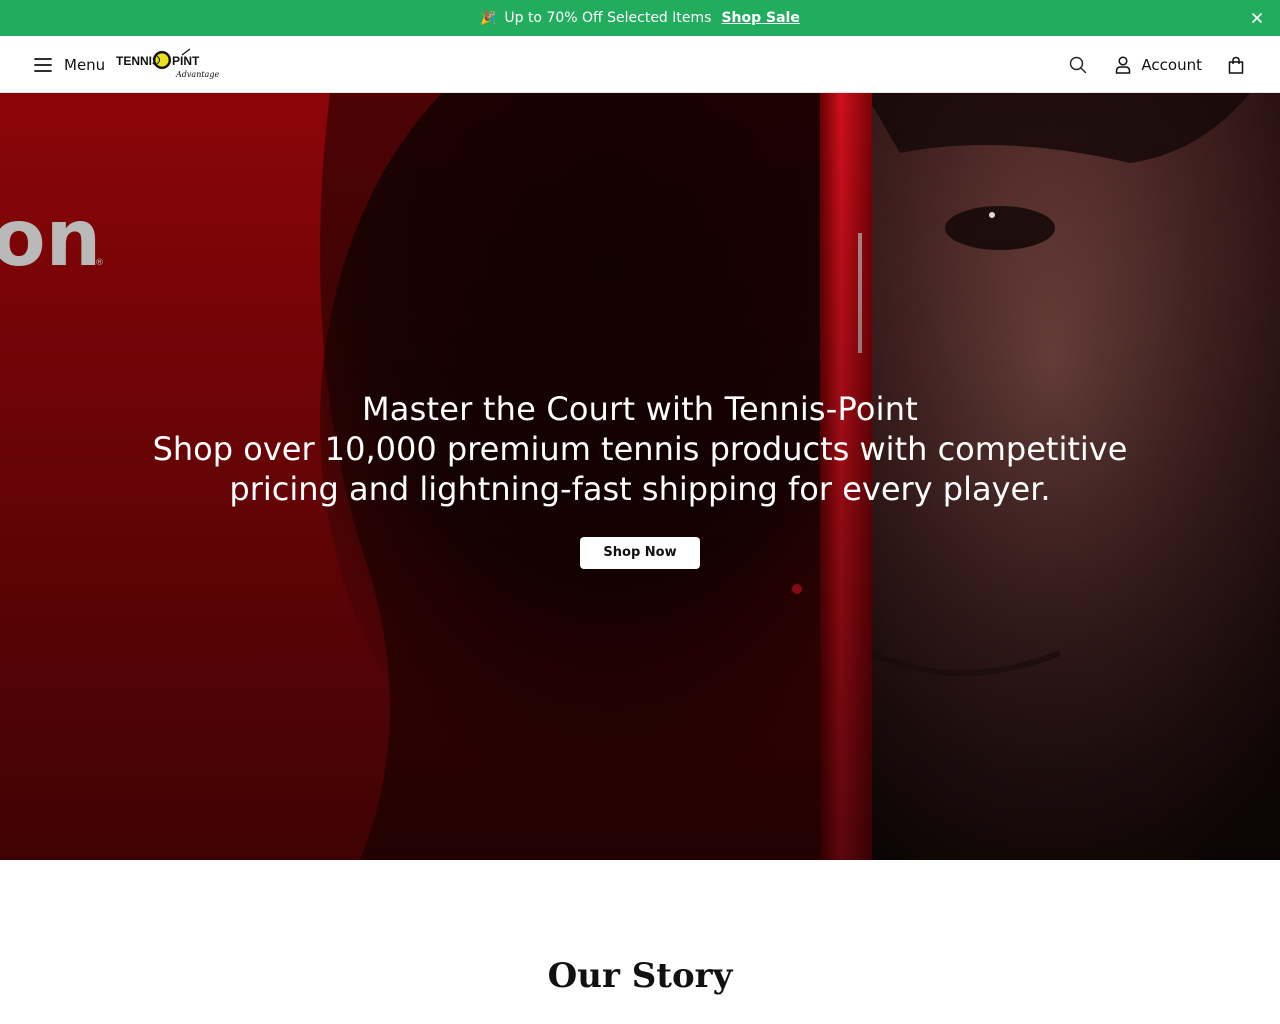 Image resolution: width=1280 pixels, height=1024 pixels. I want to click on header-actions: Account, so click(1156, 65).